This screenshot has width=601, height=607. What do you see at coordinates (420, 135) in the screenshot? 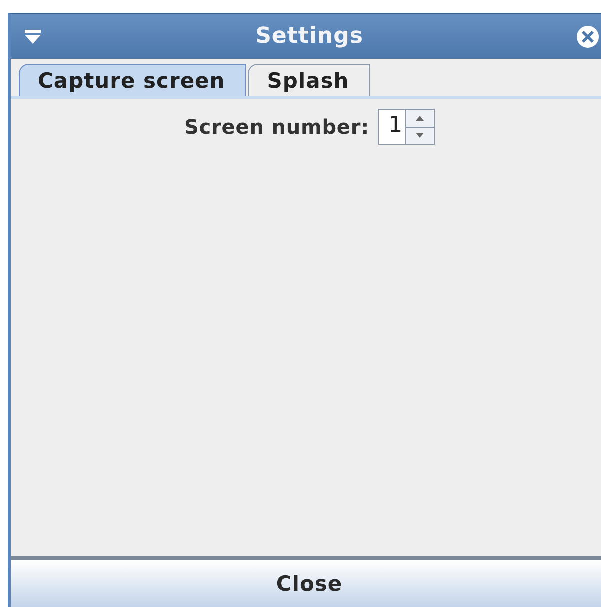
I see `caret-down-icon` at bounding box center [420, 135].